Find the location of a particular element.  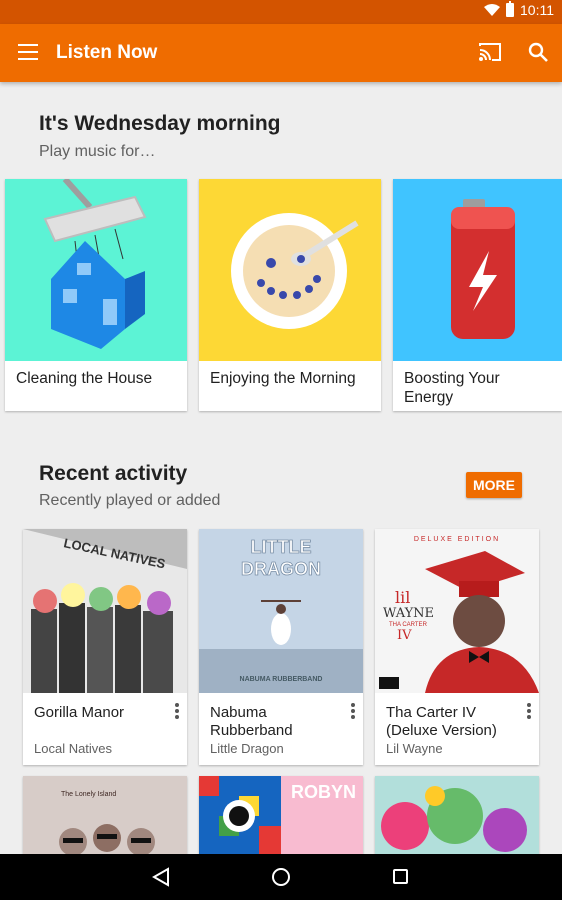

album-art-lil-wayne: DELUXE EDITION lil WAYNE THA CARTER IV is located at coordinates (457, 611).